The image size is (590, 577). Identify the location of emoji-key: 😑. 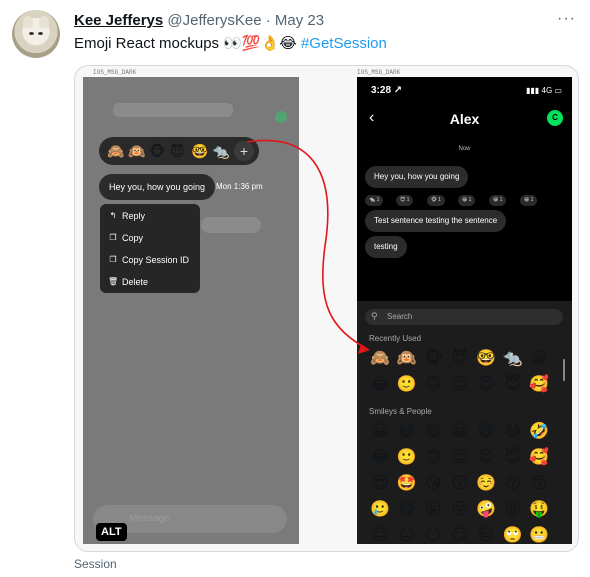
(407, 535).